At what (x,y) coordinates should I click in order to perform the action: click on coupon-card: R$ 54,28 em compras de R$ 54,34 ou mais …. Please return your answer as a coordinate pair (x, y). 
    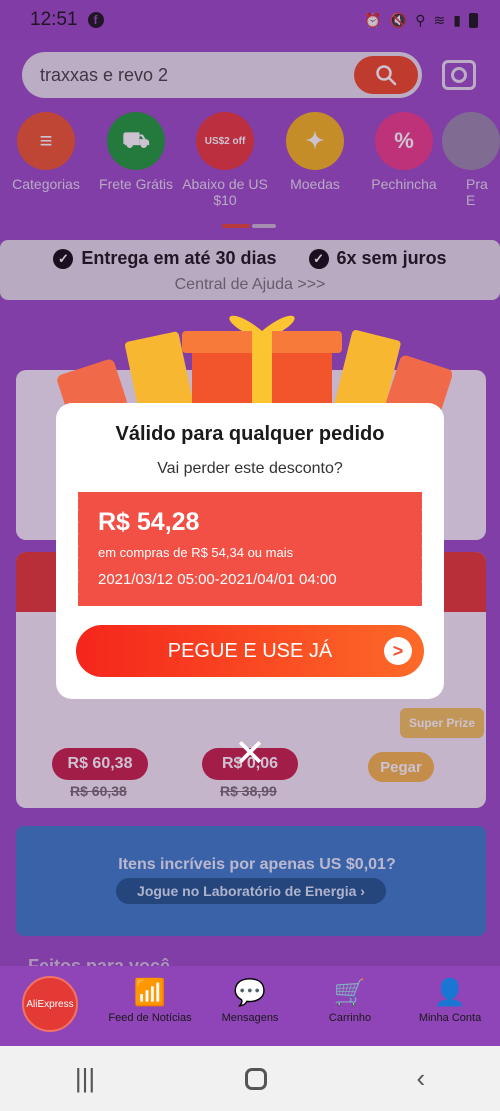
    Looking at the image, I should click on (248, 549).